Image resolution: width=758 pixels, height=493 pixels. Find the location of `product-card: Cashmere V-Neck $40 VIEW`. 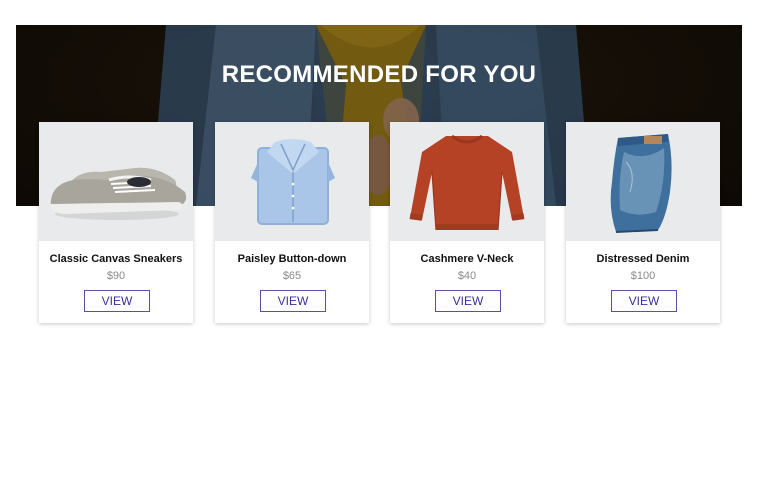

product-card: Cashmere V-Neck $40 VIEW is located at coordinates (467, 222).